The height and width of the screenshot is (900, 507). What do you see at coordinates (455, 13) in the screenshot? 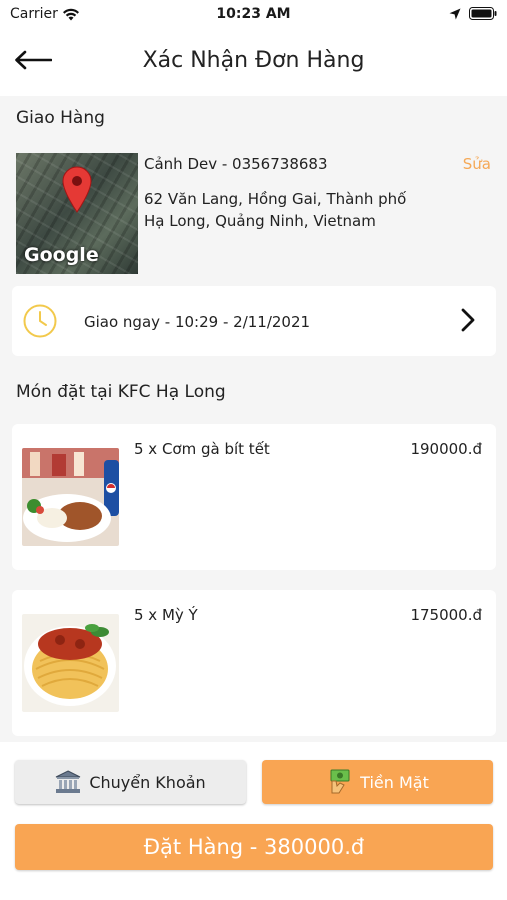
I see `location-arrow-icon` at bounding box center [455, 13].